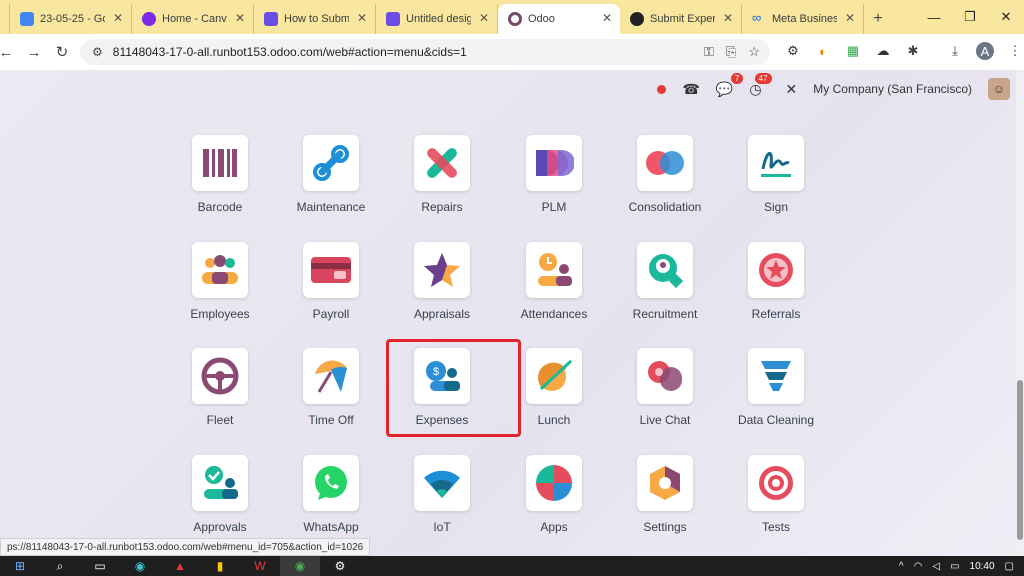  What do you see at coordinates (97, 52) in the screenshot?
I see `site-info-icon: ⚙` at bounding box center [97, 52].